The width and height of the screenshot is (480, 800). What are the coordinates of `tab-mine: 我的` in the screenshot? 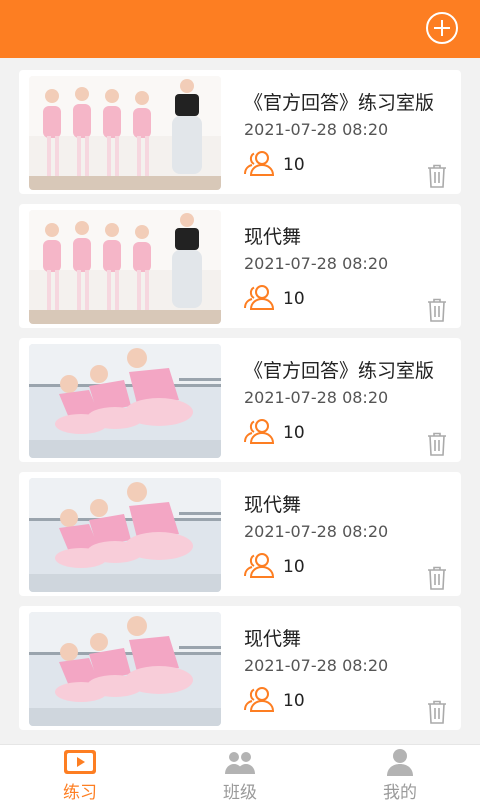 It's located at (400, 772).